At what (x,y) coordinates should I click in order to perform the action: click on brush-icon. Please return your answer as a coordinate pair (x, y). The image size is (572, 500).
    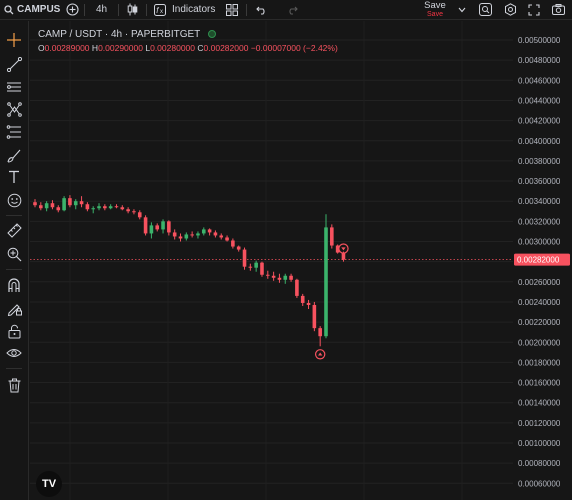
    Looking at the image, I should click on (13, 155).